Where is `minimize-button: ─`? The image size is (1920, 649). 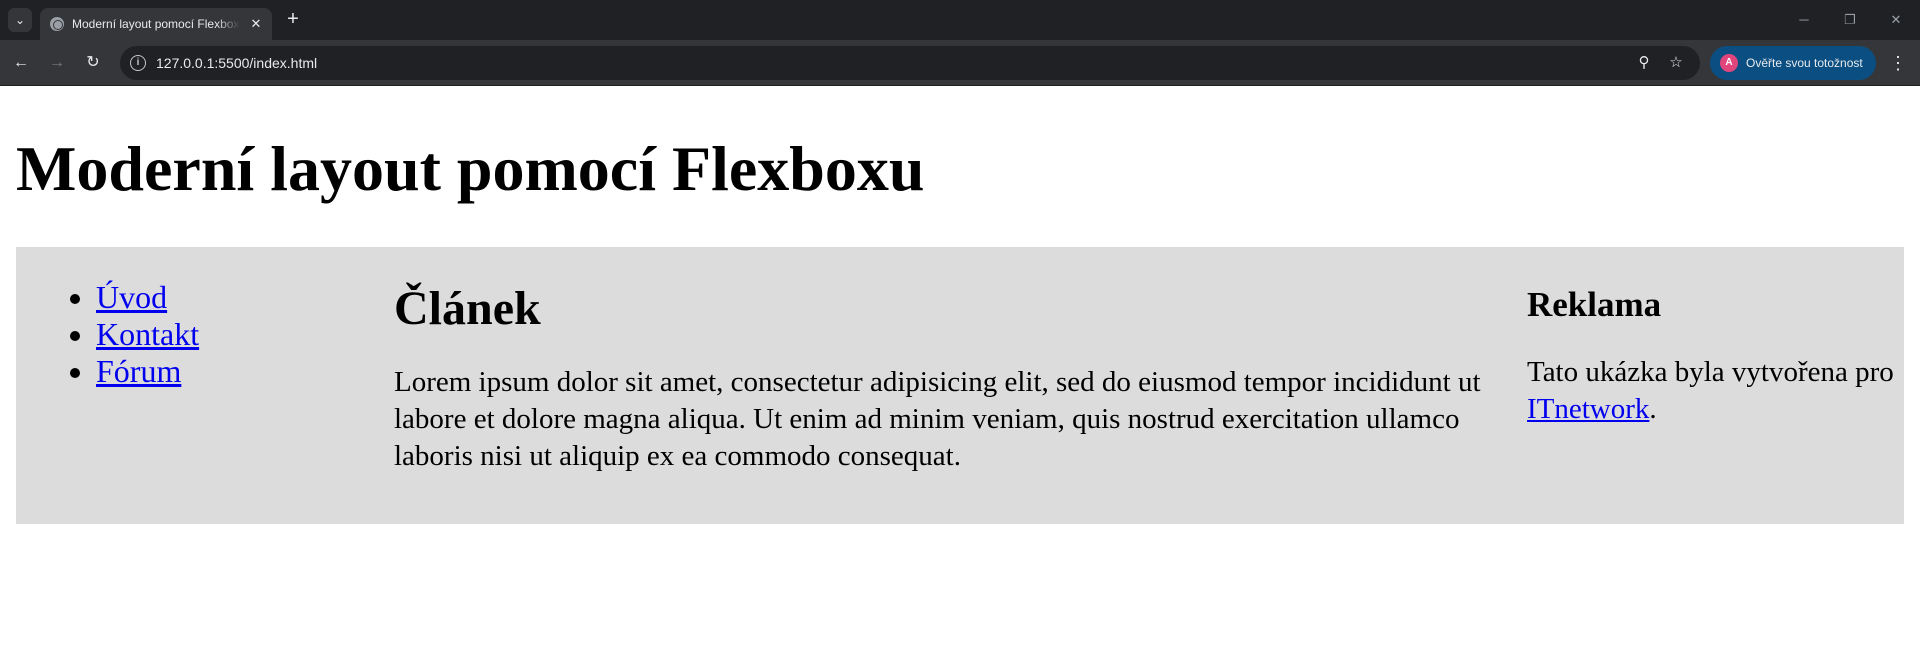
minimize-button: ─ is located at coordinates (1804, 20).